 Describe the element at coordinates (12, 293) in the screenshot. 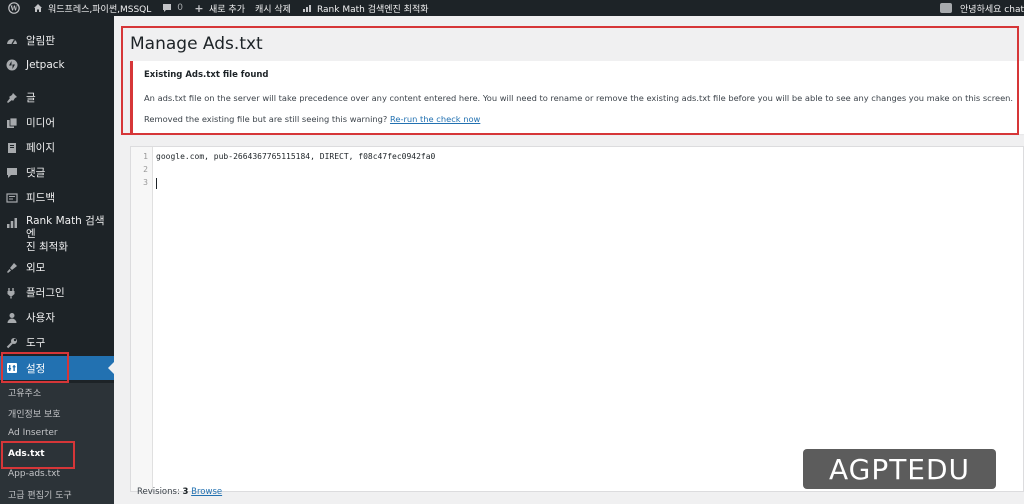

I see `plugin-icon` at that location.